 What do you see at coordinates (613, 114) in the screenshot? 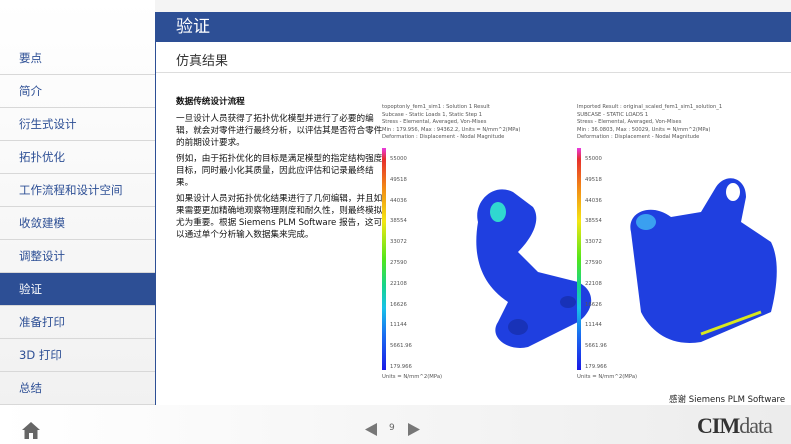
I see `result-line: SUBCASE - STATIC LOADS 1` at bounding box center [613, 114].